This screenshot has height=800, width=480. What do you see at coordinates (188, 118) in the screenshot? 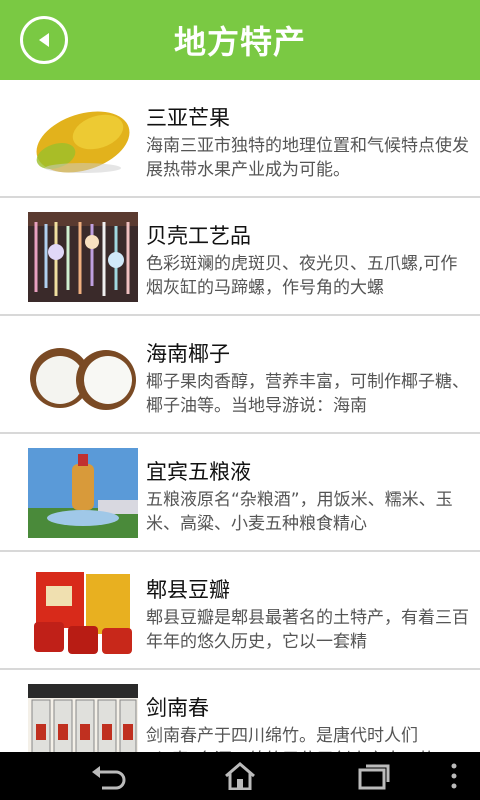
I see `item-title: 三亚芒果` at bounding box center [188, 118].